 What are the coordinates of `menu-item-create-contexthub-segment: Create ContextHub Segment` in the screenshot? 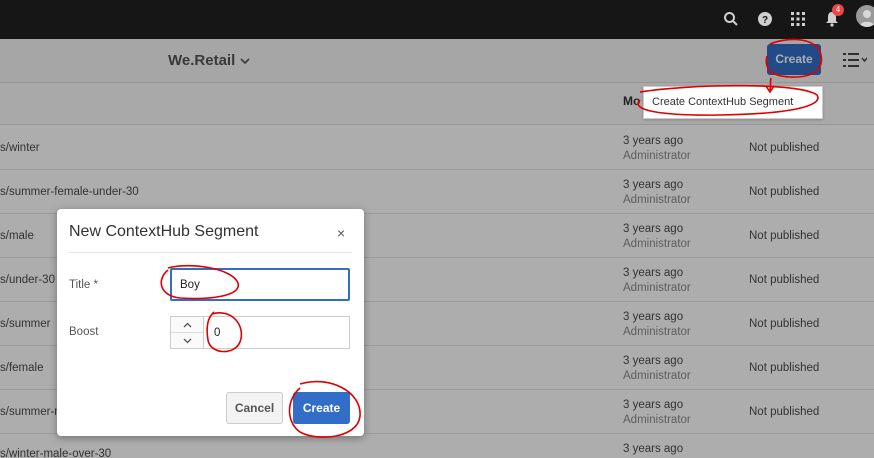 It's located at (722, 102).